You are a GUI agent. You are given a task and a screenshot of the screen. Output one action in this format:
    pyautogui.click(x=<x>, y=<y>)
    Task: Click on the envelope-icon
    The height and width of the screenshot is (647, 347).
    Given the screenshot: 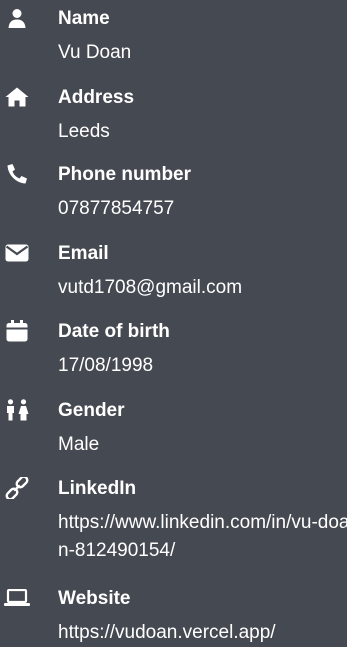 What is the action you would take?
    pyautogui.click(x=17, y=253)
    